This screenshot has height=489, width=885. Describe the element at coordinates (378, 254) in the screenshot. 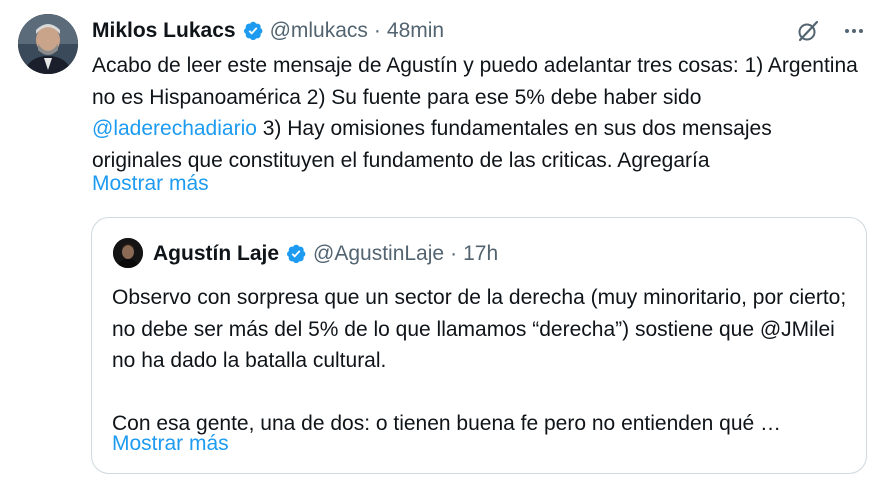

I see `quoted-author-handle: @AgustinLaje` at that location.